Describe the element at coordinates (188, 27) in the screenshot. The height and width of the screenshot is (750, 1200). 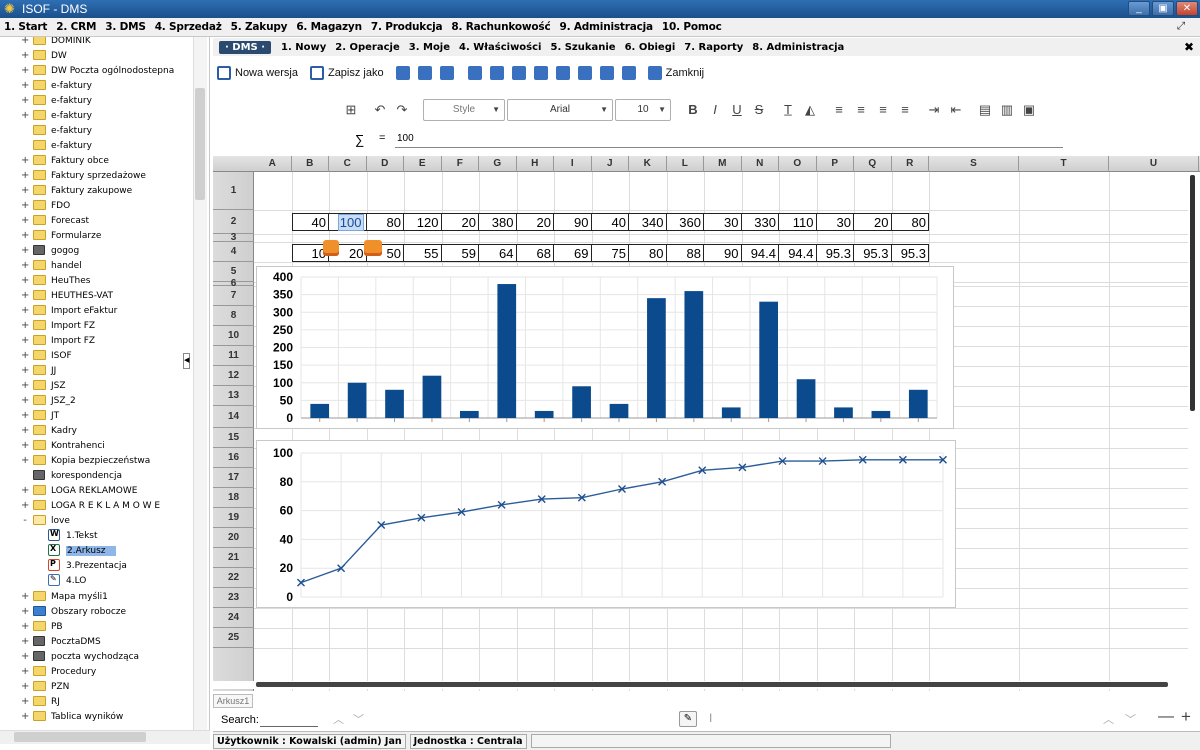
I see `main-menu-item-4: 4. Sprzedaż` at that location.